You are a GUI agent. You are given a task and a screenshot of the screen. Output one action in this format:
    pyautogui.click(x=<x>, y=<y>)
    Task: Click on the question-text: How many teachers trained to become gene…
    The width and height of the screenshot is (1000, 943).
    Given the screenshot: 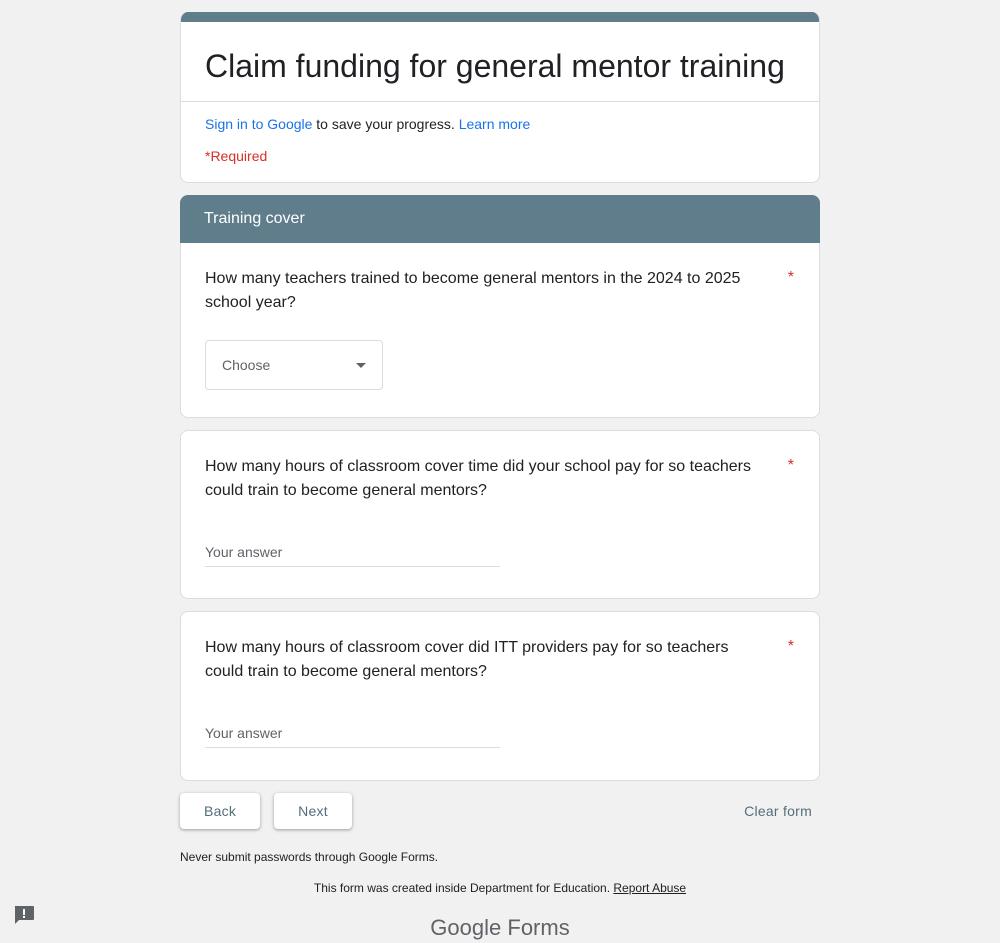 What is the action you would take?
    pyautogui.click(x=473, y=290)
    